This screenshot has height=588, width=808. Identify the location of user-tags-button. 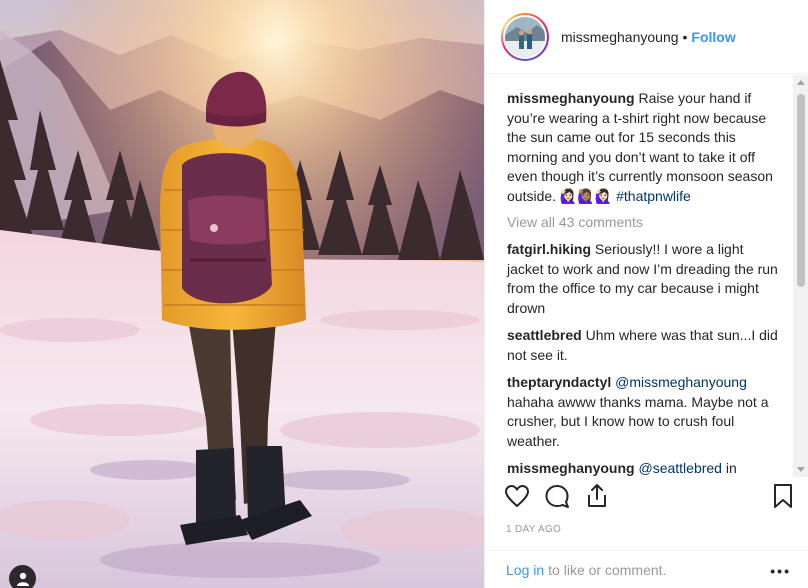
(22, 576).